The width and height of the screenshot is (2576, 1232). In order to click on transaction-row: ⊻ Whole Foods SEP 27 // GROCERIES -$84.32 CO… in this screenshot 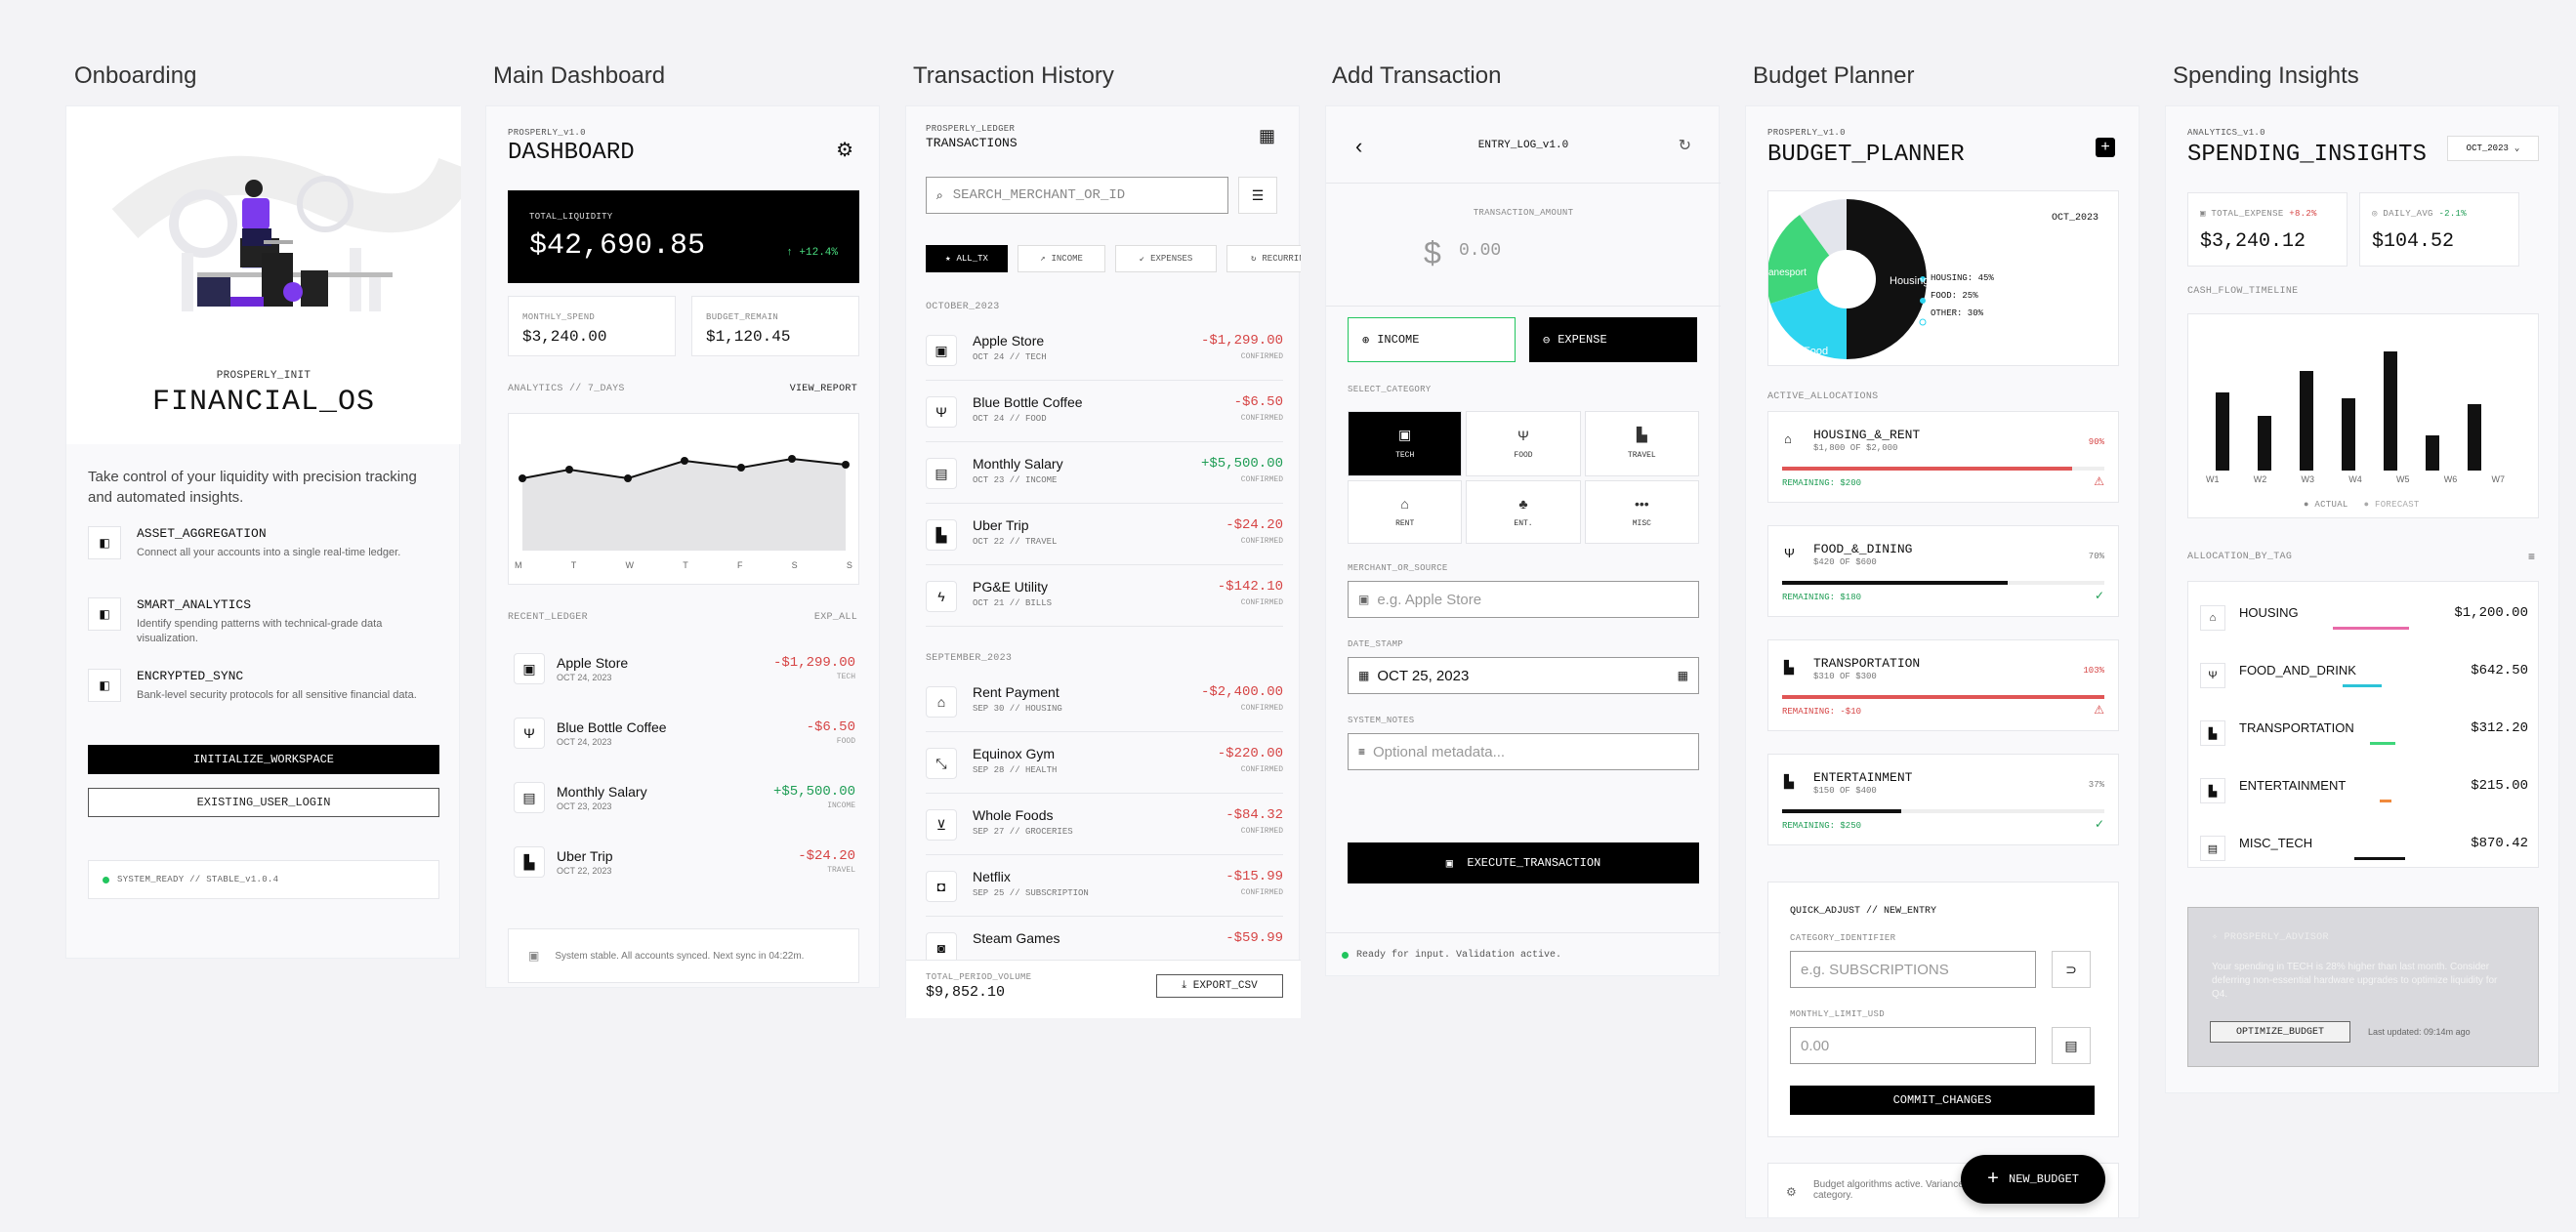, I will do `click(1104, 824)`.